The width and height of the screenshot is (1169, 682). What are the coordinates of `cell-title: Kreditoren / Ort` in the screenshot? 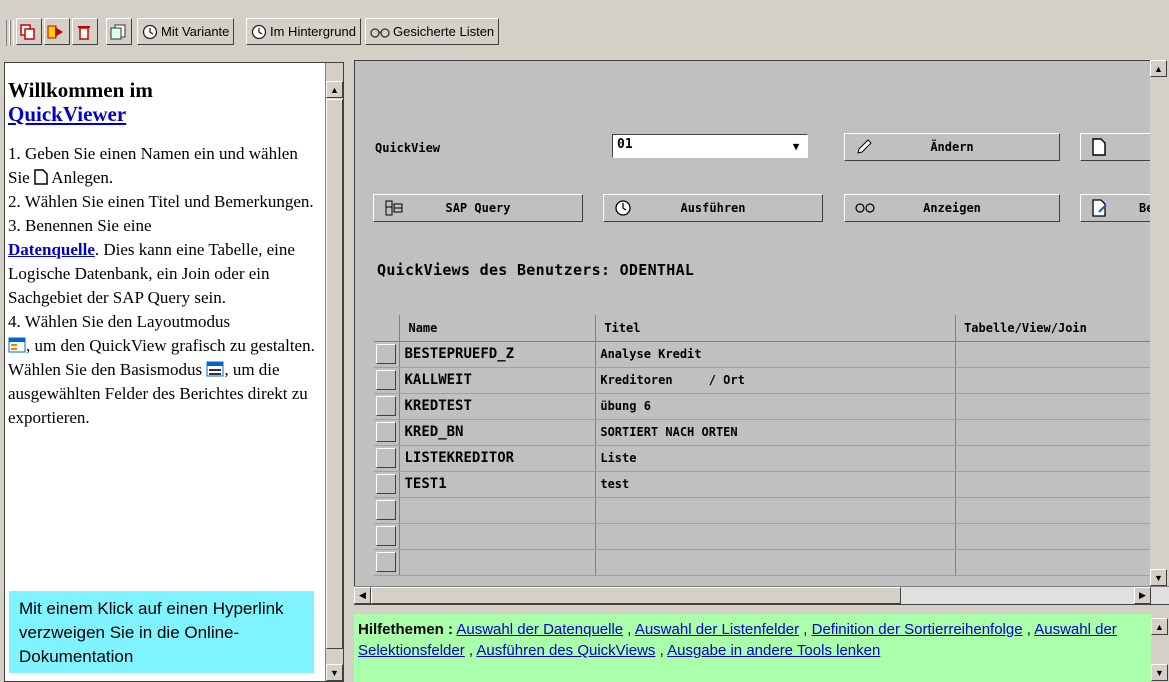 It's located at (776, 380).